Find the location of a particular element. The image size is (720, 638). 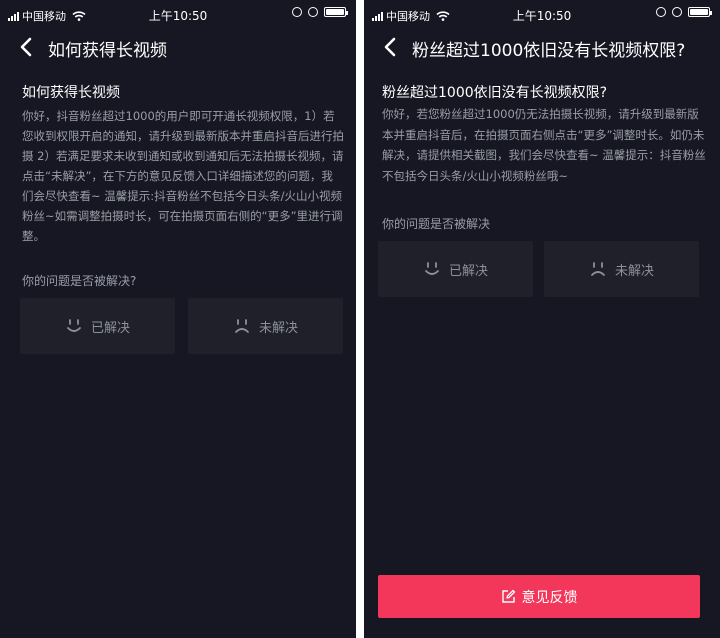

feedback-button: 意见反馈 is located at coordinates (539, 596).